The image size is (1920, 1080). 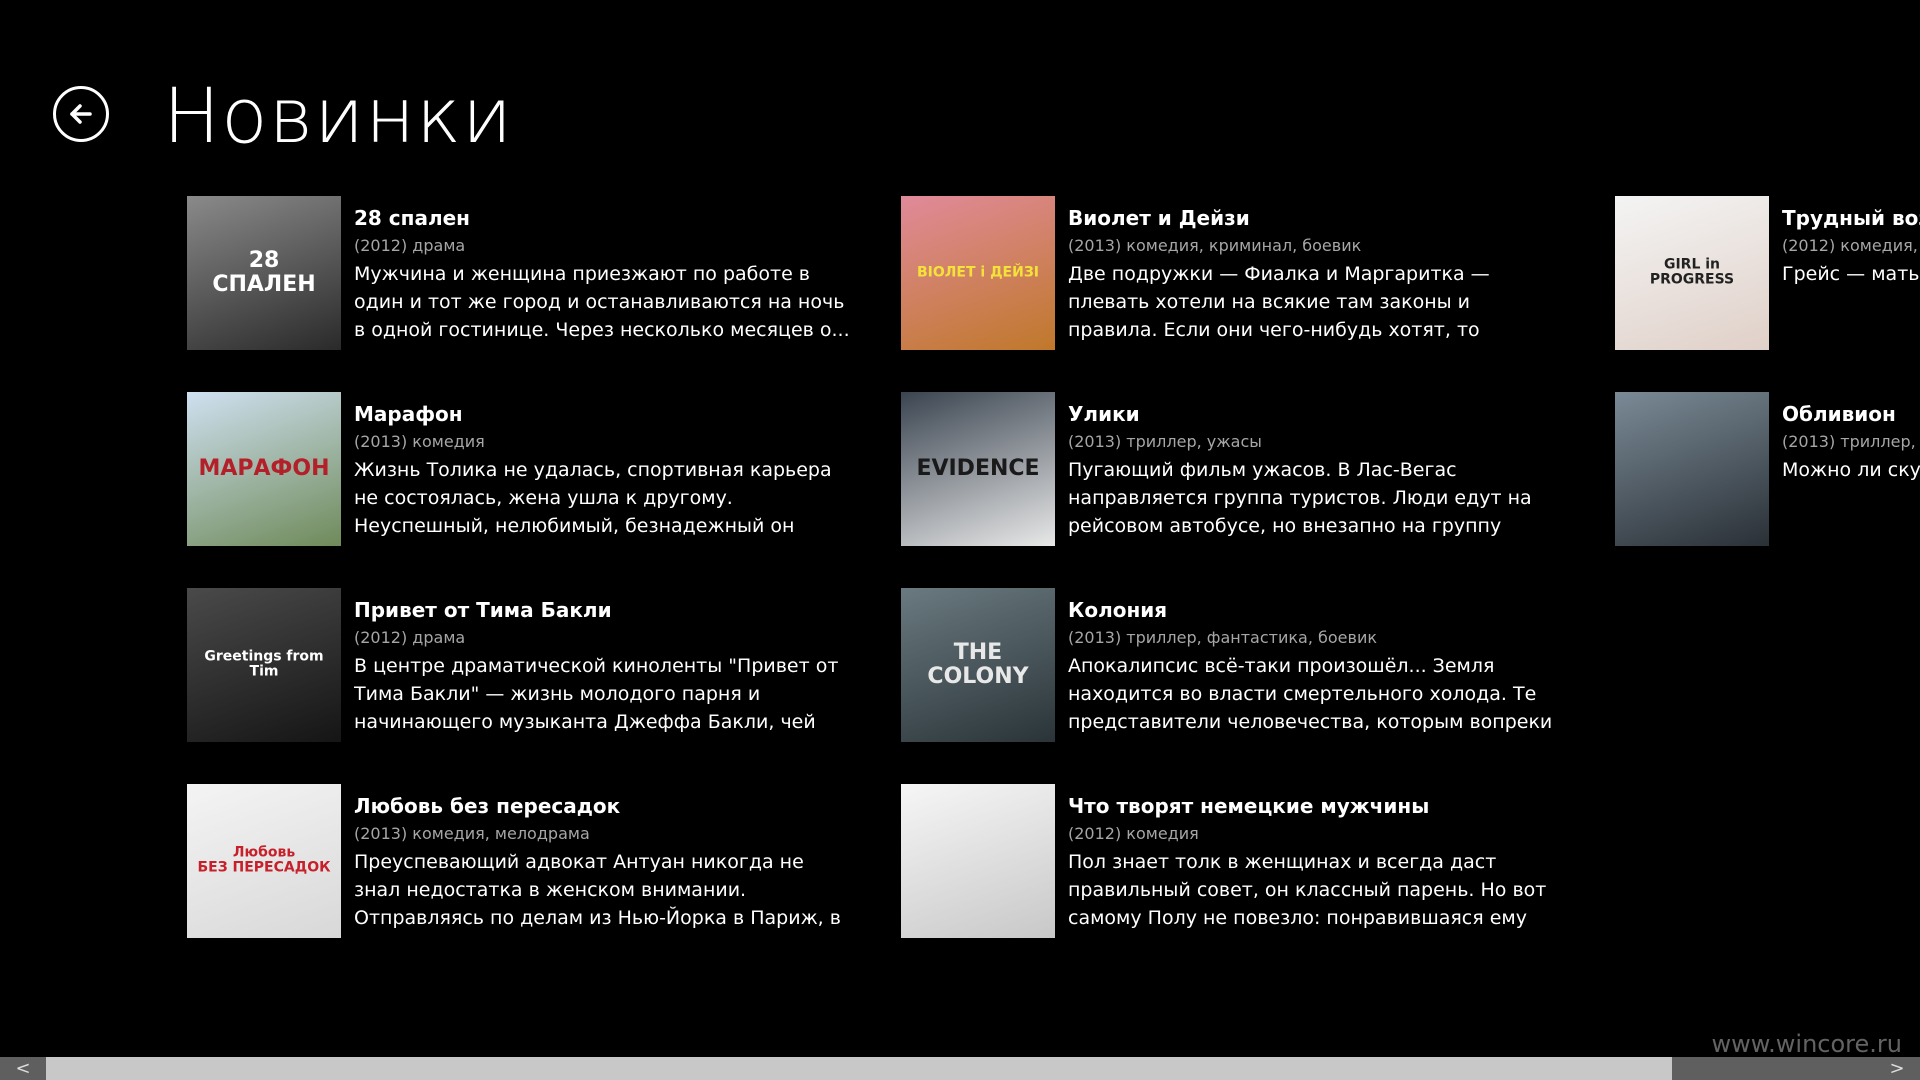 I want to click on arrow-left-icon, so click(x=81, y=114).